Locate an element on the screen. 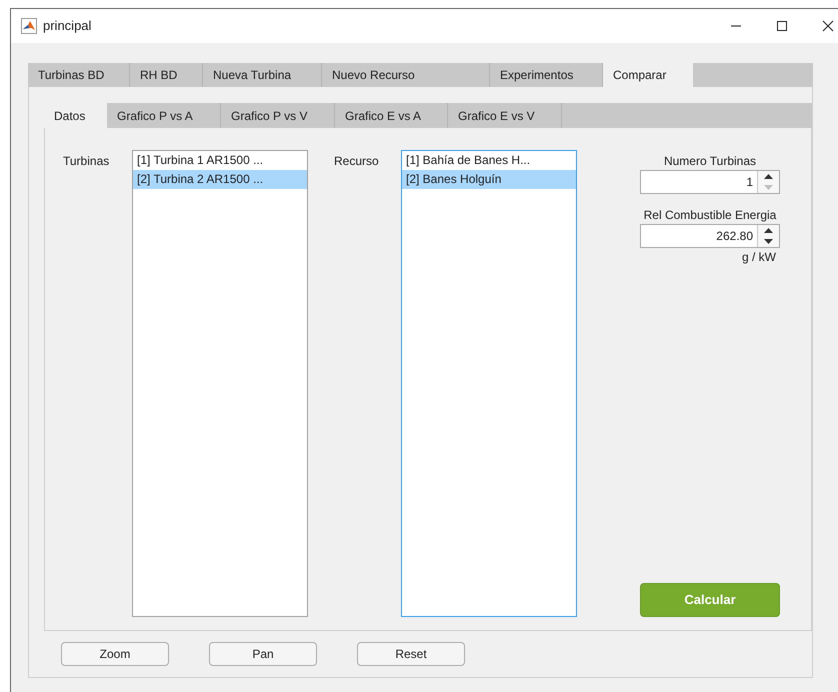 Image resolution: width=838 pixels, height=692 pixels. tab: Datos is located at coordinates (75, 115).